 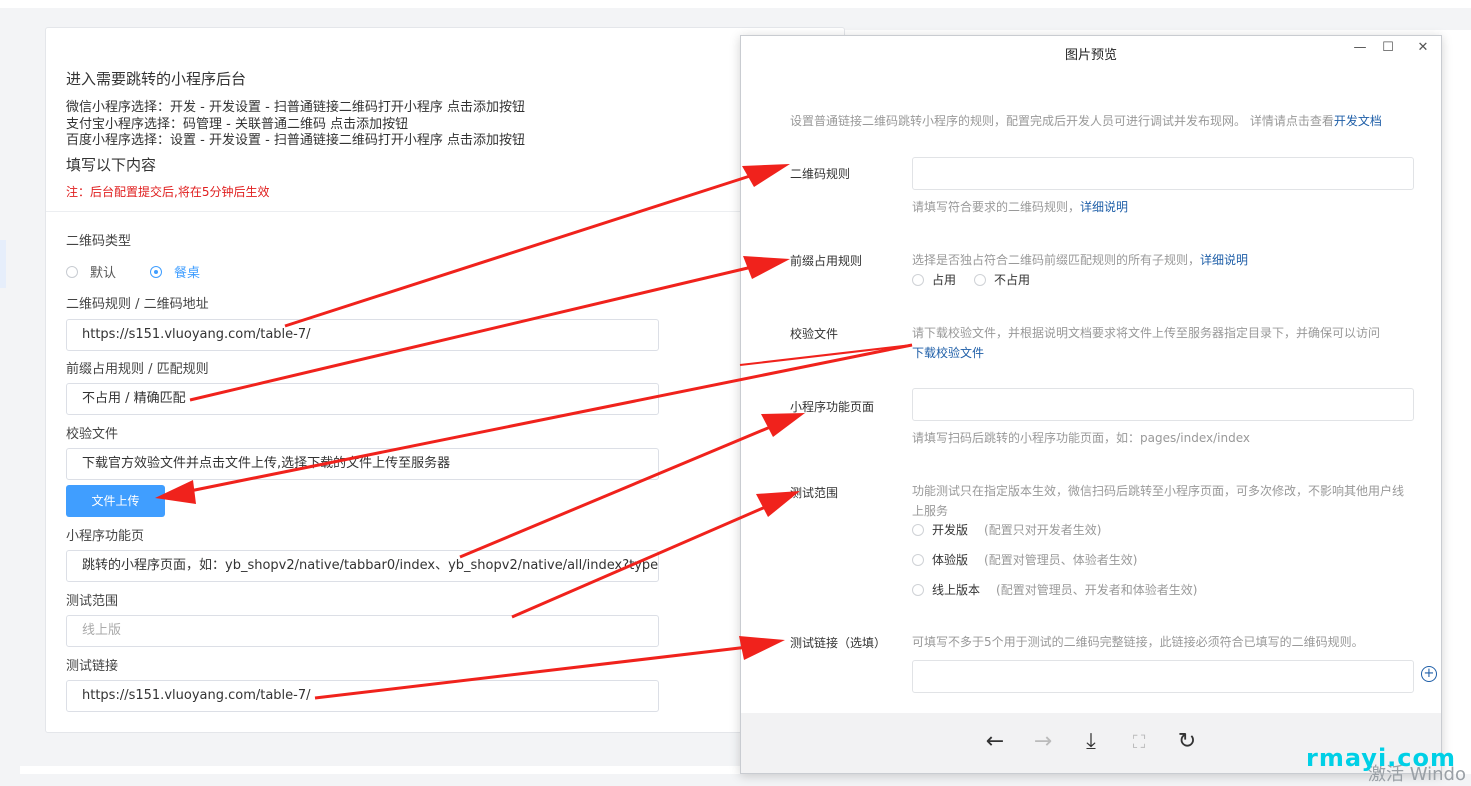 What do you see at coordinates (105, 536) in the screenshot?
I see `page-label: 小程序功能页` at bounding box center [105, 536].